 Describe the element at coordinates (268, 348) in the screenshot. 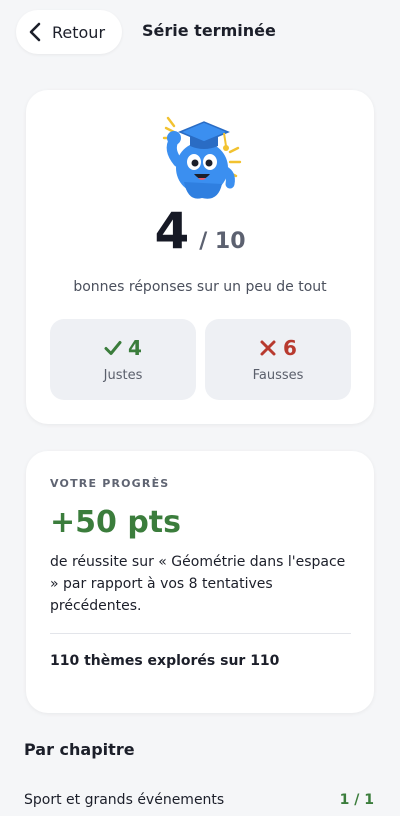

I see `cross-icon` at that location.